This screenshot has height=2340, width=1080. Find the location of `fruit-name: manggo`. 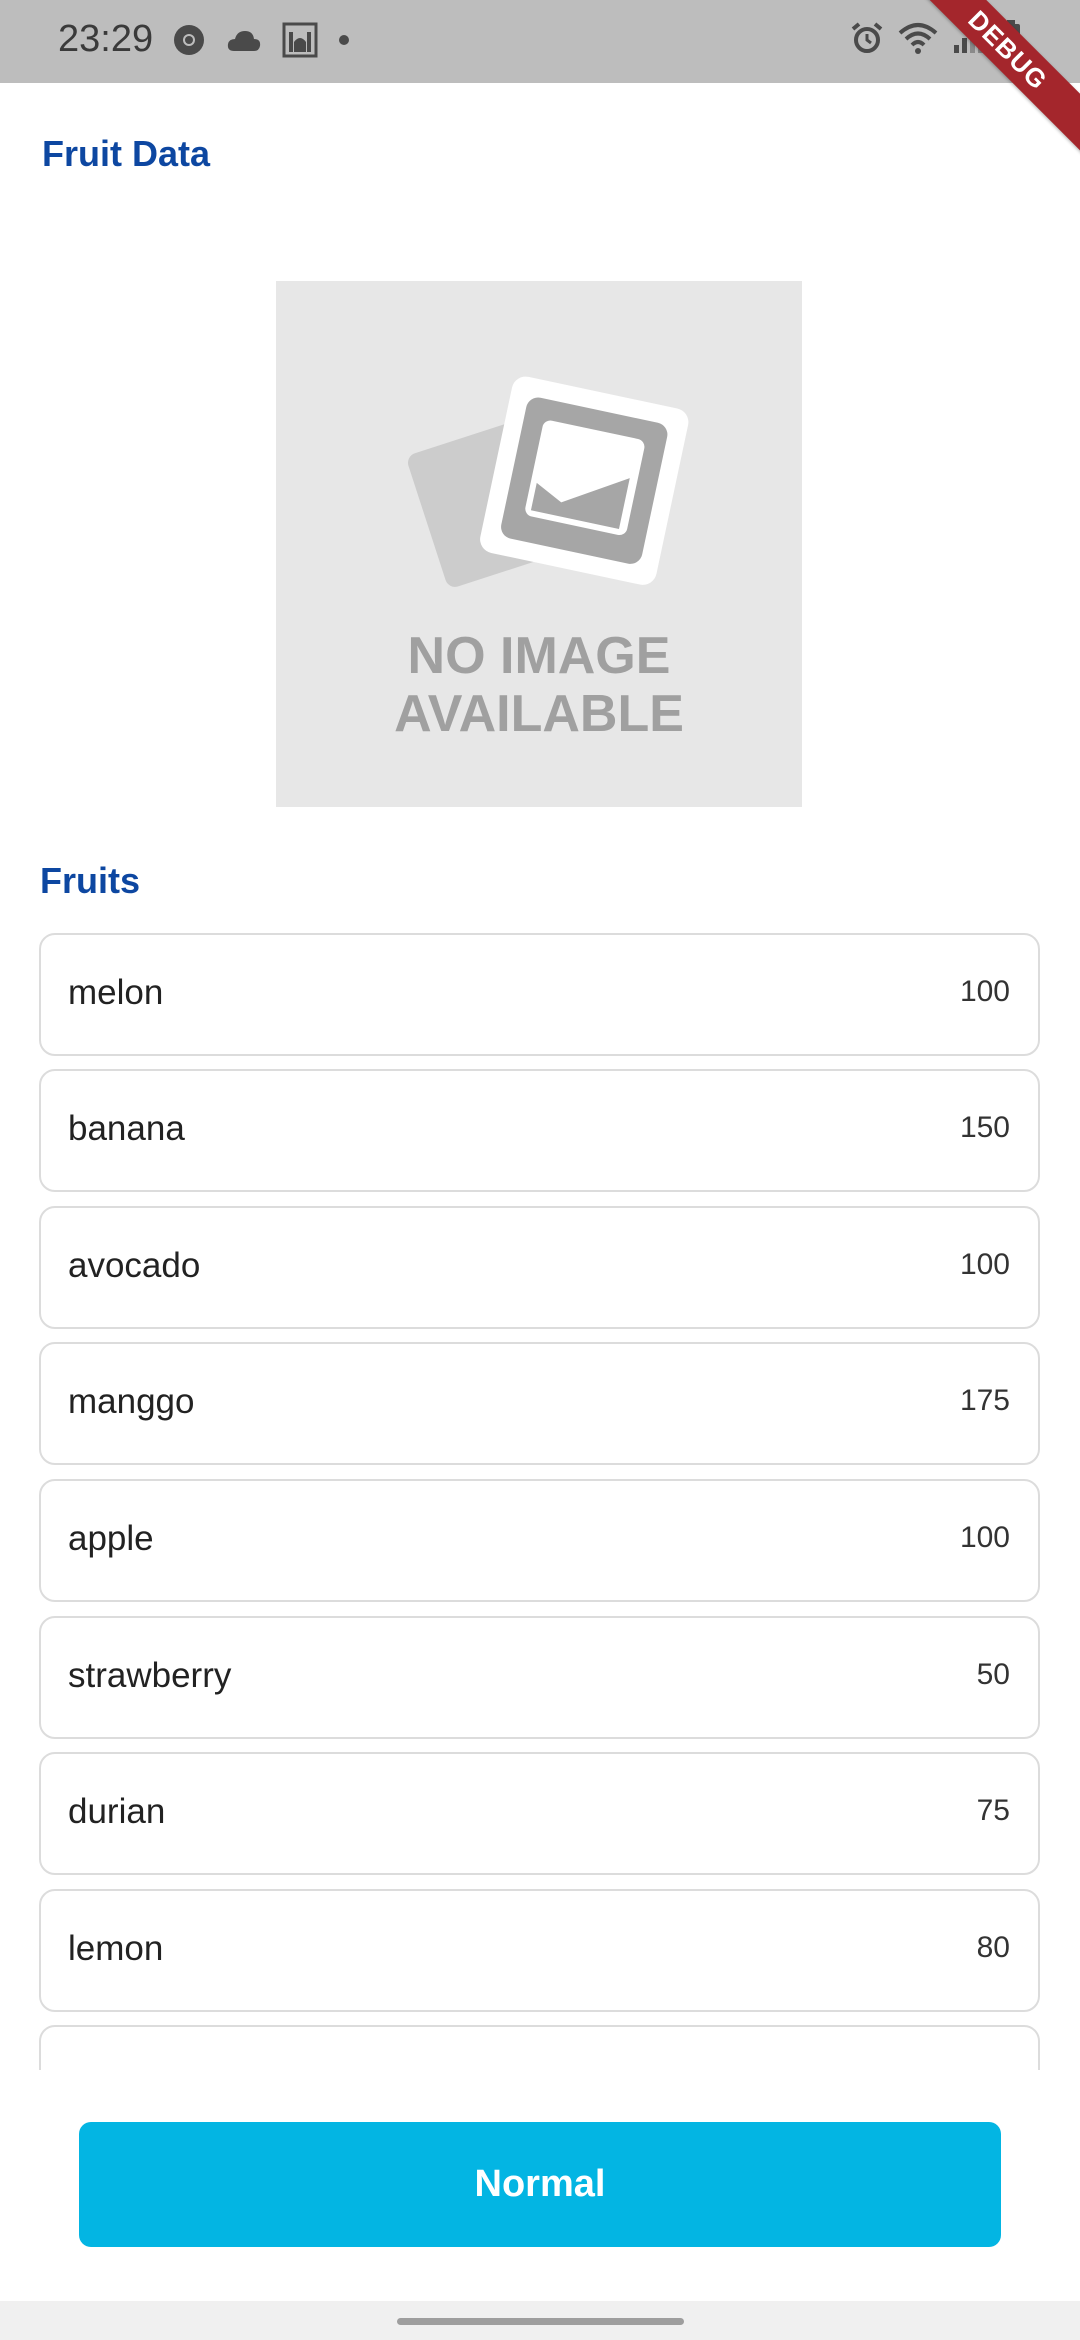

fruit-name: manggo is located at coordinates (131, 1401).